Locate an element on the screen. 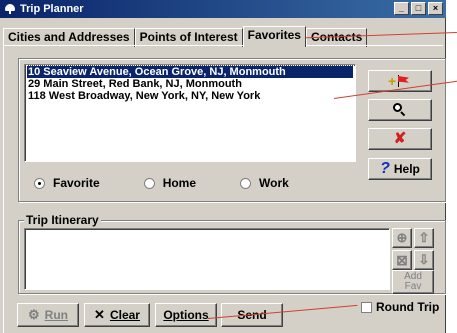 The image size is (457, 333). radio-home: Home is located at coordinates (170, 183).